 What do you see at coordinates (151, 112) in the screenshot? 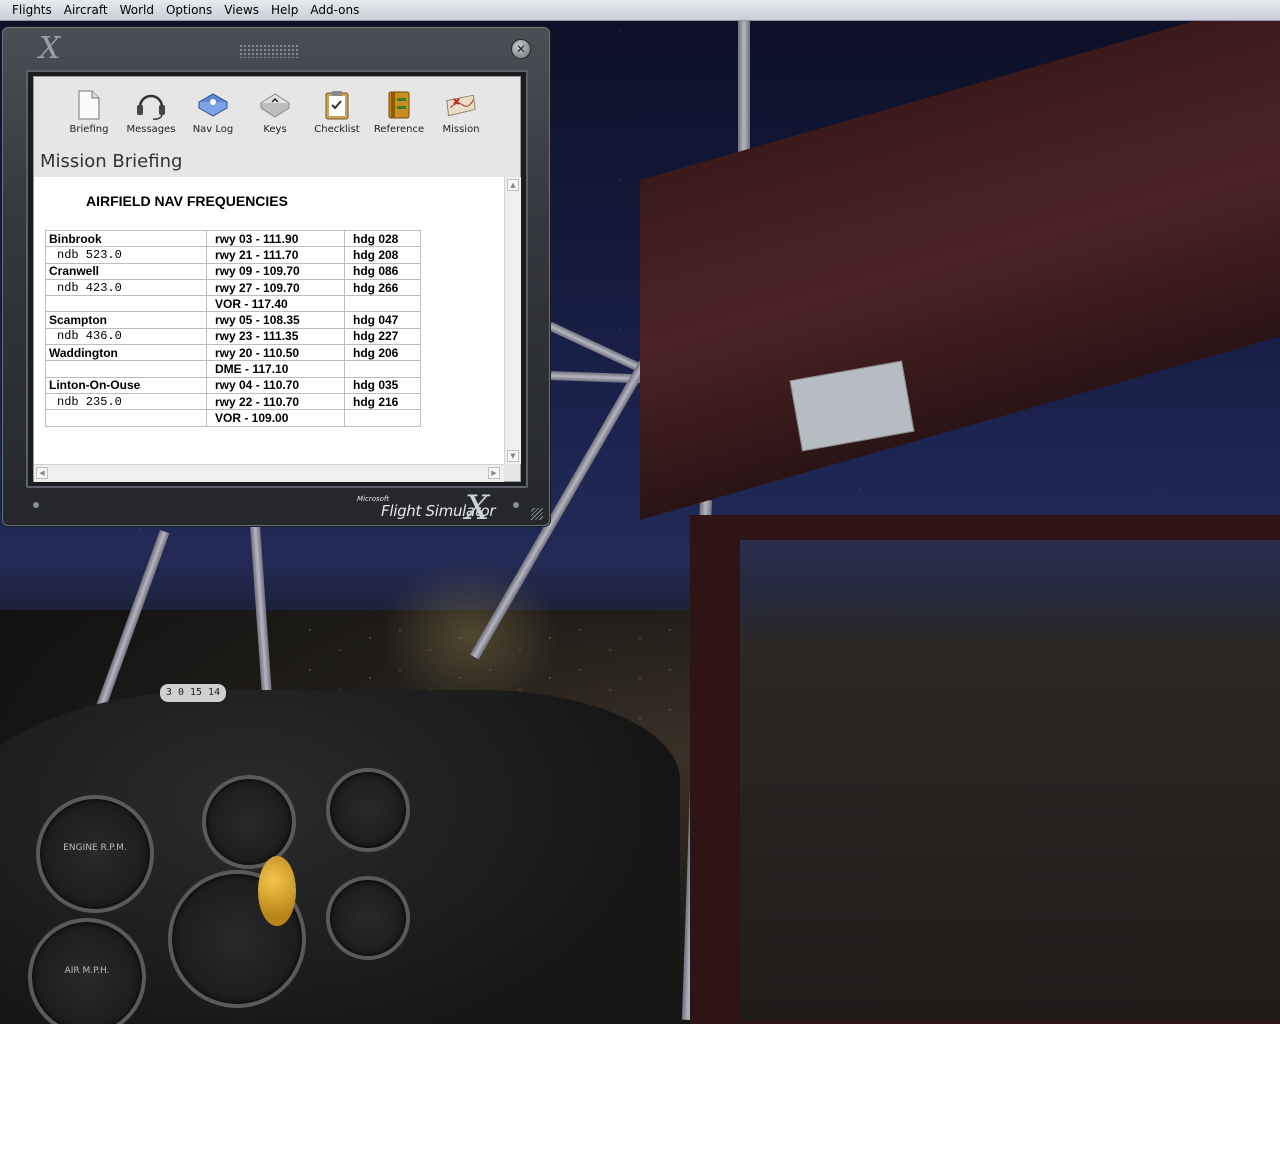
I see `tab-messages: Messages` at bounding box center [151, 112].